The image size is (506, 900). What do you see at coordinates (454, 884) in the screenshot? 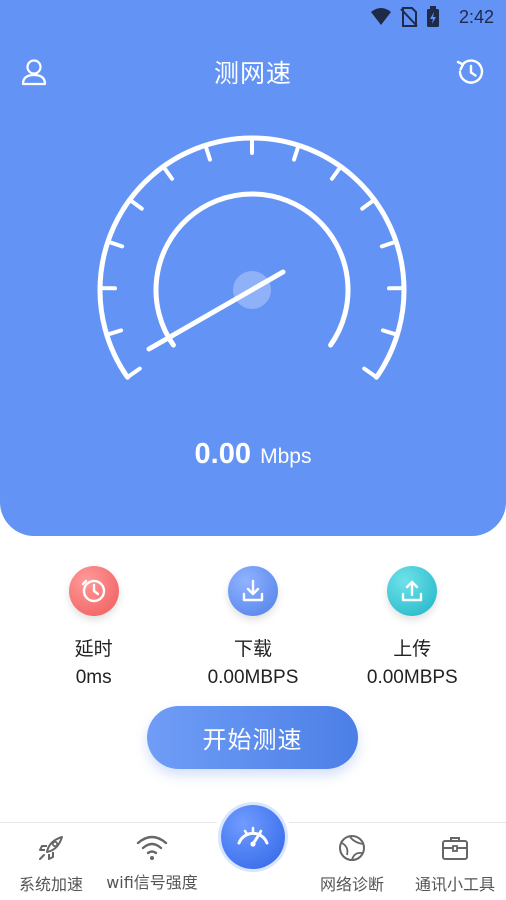
I see `nav-label-comm-tools: 通讯小工具` at bounding box center [454, 884].